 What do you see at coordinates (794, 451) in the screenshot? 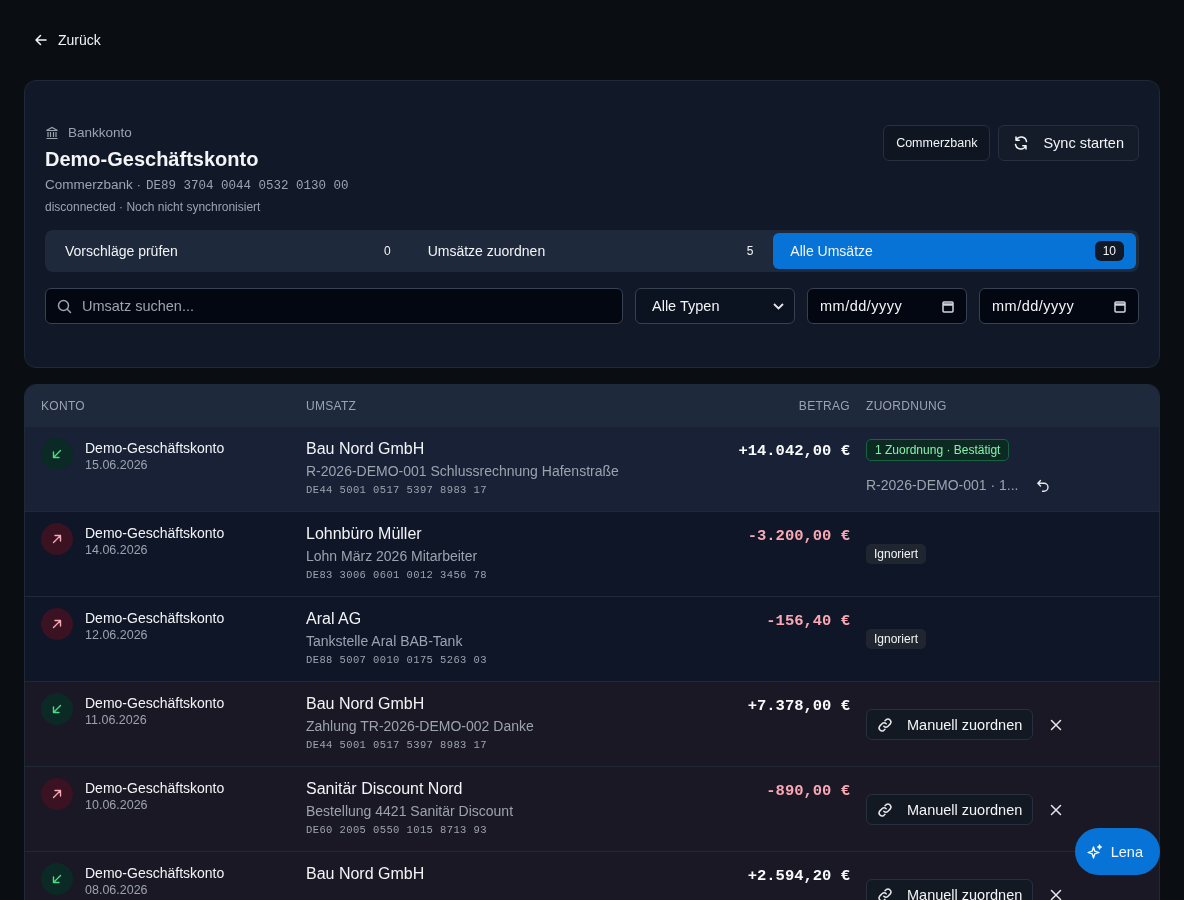
I see `amount: +14.042,00 €` at bounding box center [794, 451].